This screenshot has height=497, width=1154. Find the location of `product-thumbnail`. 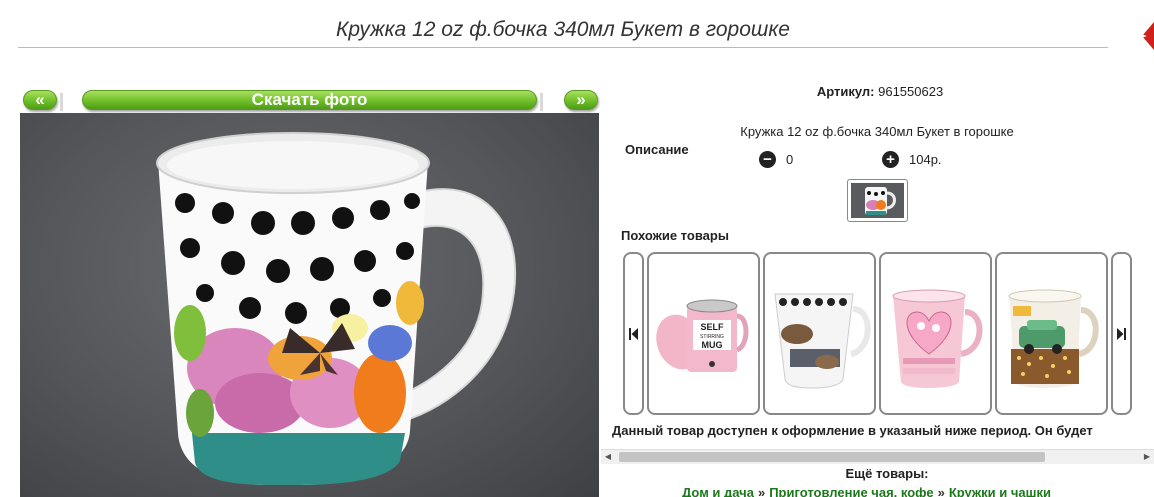

product-thumbnail is located at coordinates (877, 200).